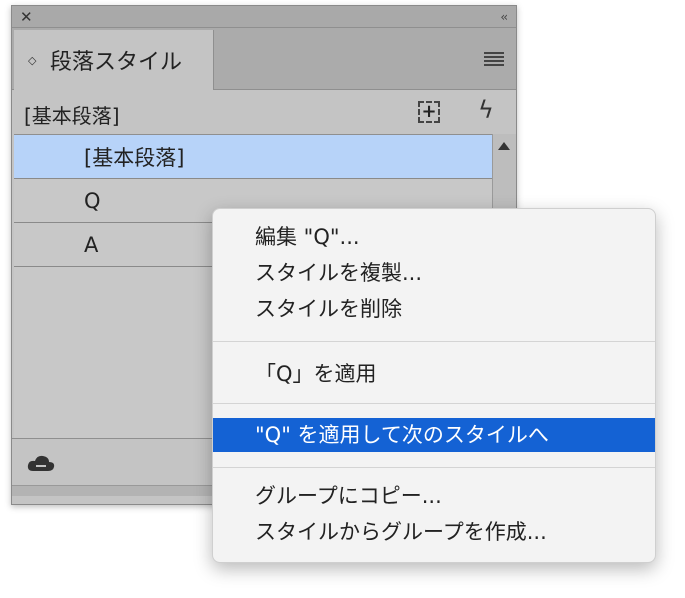 Image resolution: width=685 pixels, height=598 pixels. What do you see at coordinates (486, 110) in the screenshot?
I see `lightning-icon: ϟ` at bounding box center [486, 110].